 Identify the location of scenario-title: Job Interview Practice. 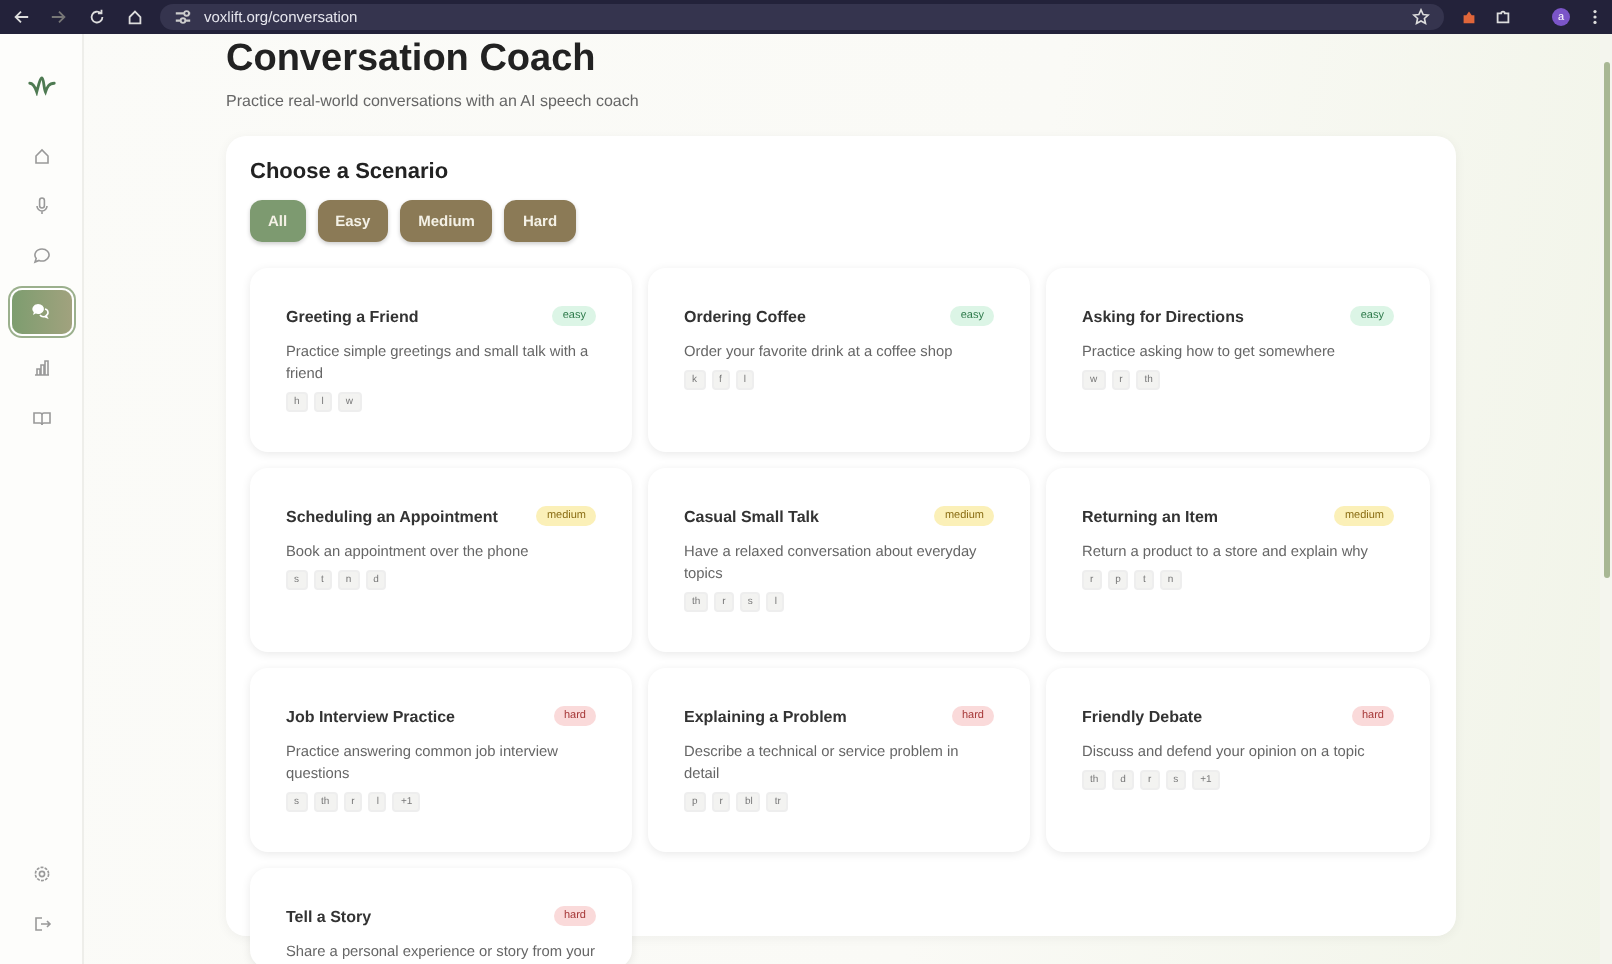
(370, 716).